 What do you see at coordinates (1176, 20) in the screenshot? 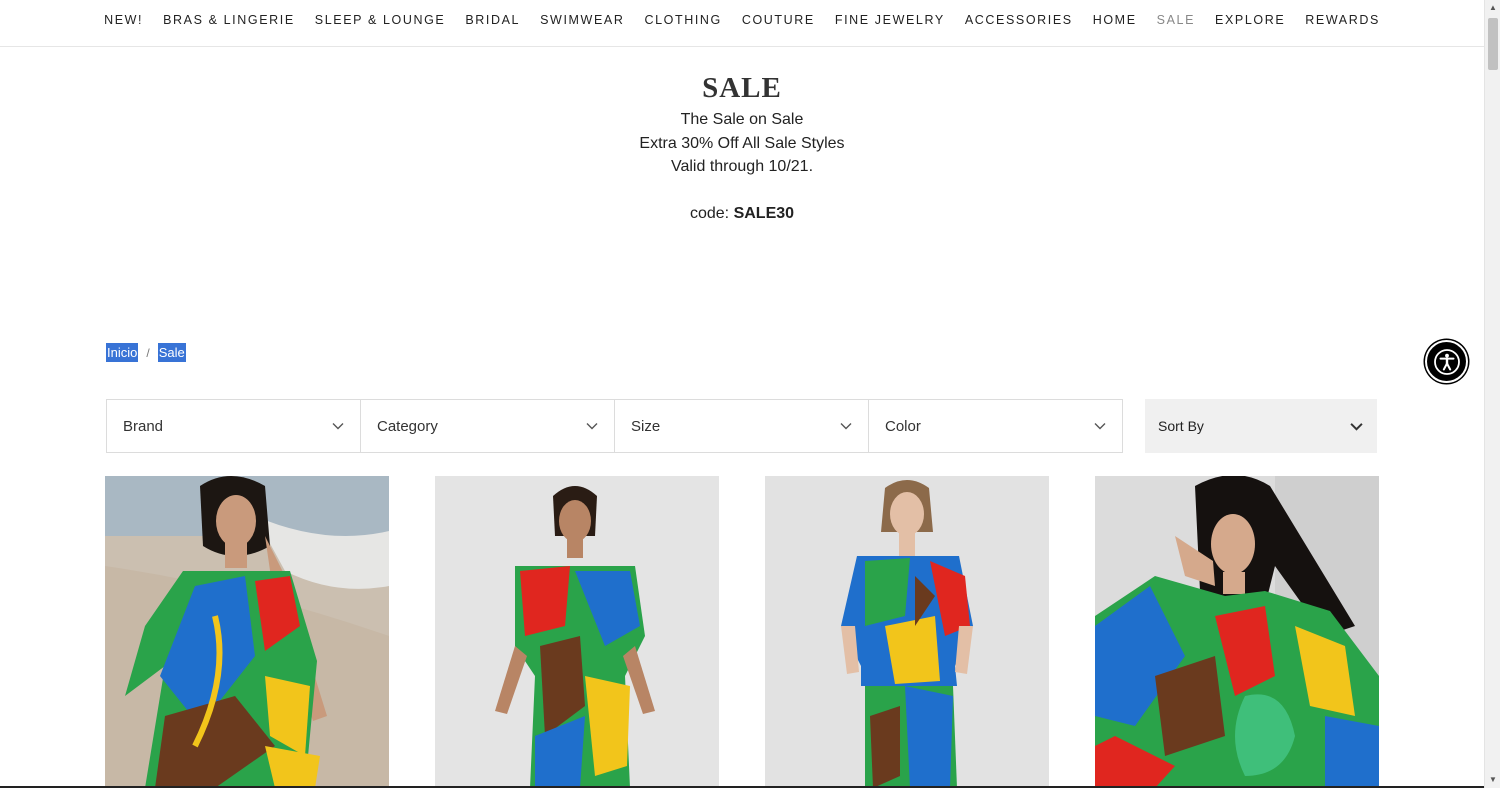
I see `nav-item-sale: SALE` at bounding box center [1176, 20].